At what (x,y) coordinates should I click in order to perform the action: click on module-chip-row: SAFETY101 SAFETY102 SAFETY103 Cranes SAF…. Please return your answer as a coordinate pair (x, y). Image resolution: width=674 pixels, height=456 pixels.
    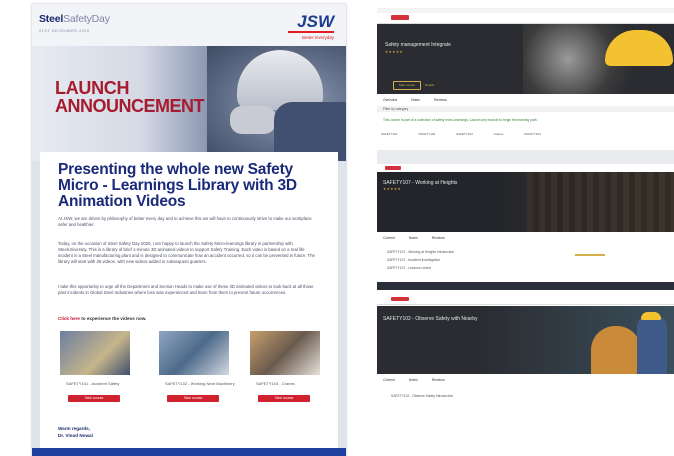
    Looking at the image, I should click on (526, 135).